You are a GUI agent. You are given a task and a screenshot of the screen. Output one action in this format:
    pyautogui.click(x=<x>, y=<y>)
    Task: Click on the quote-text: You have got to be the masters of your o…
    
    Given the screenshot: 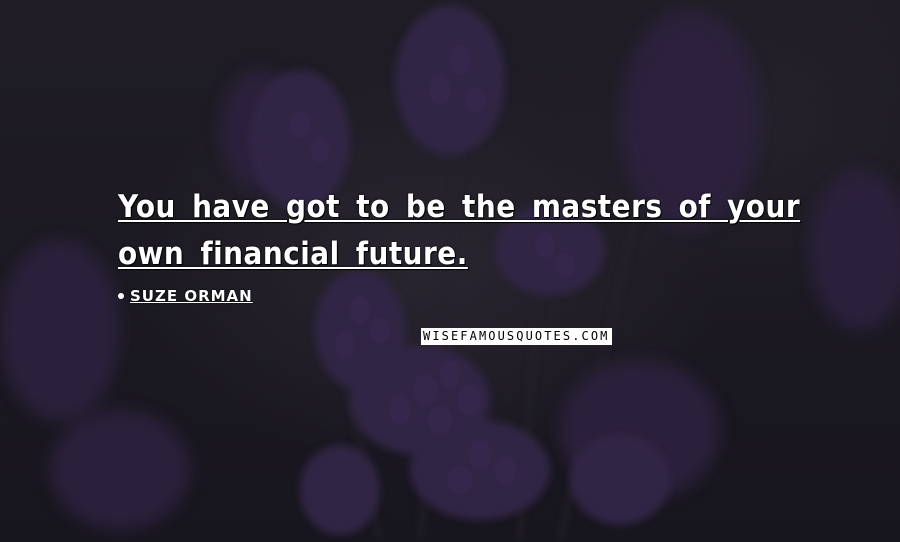 What is the action you would take?
    pyautogui.click(x=459, y=230)
    